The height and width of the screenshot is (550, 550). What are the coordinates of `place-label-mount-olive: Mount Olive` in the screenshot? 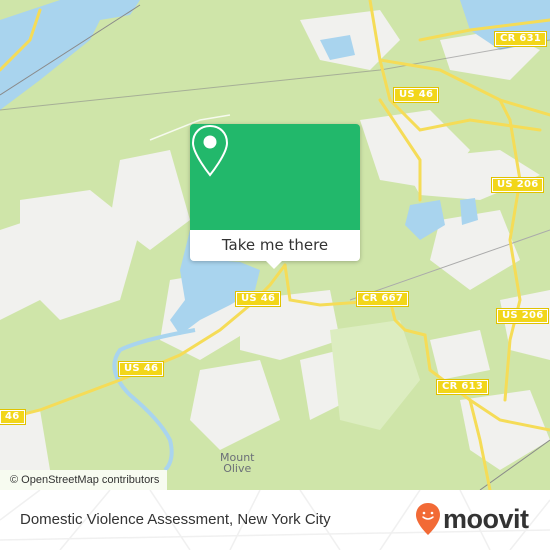 It's located at (237, 463).